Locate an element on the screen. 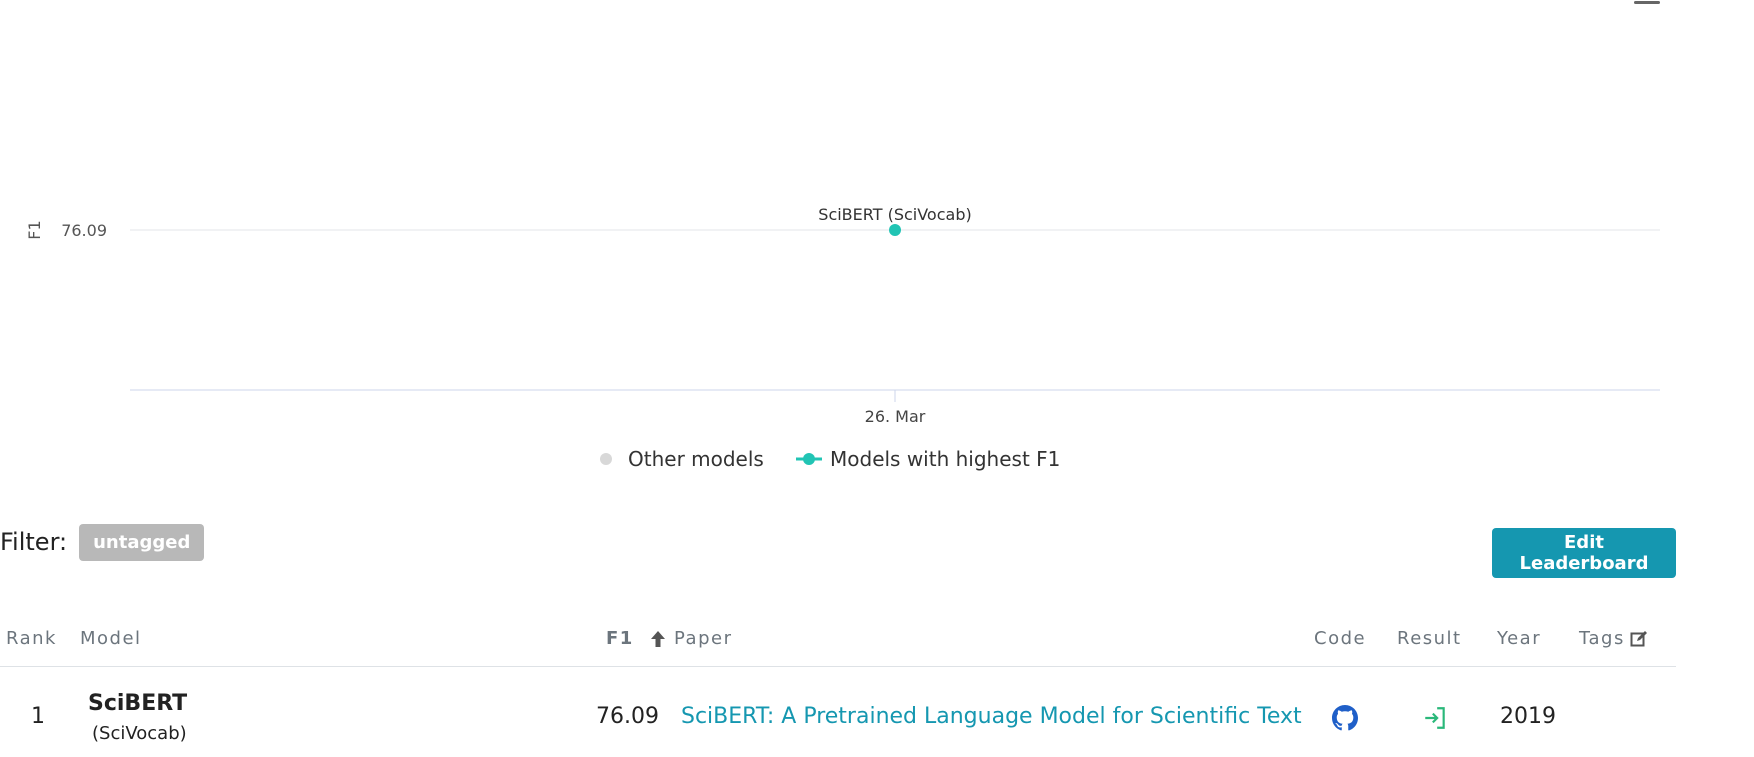 This screenshot has height=757, width=1754. data-point is located at coordinates (895, 230).